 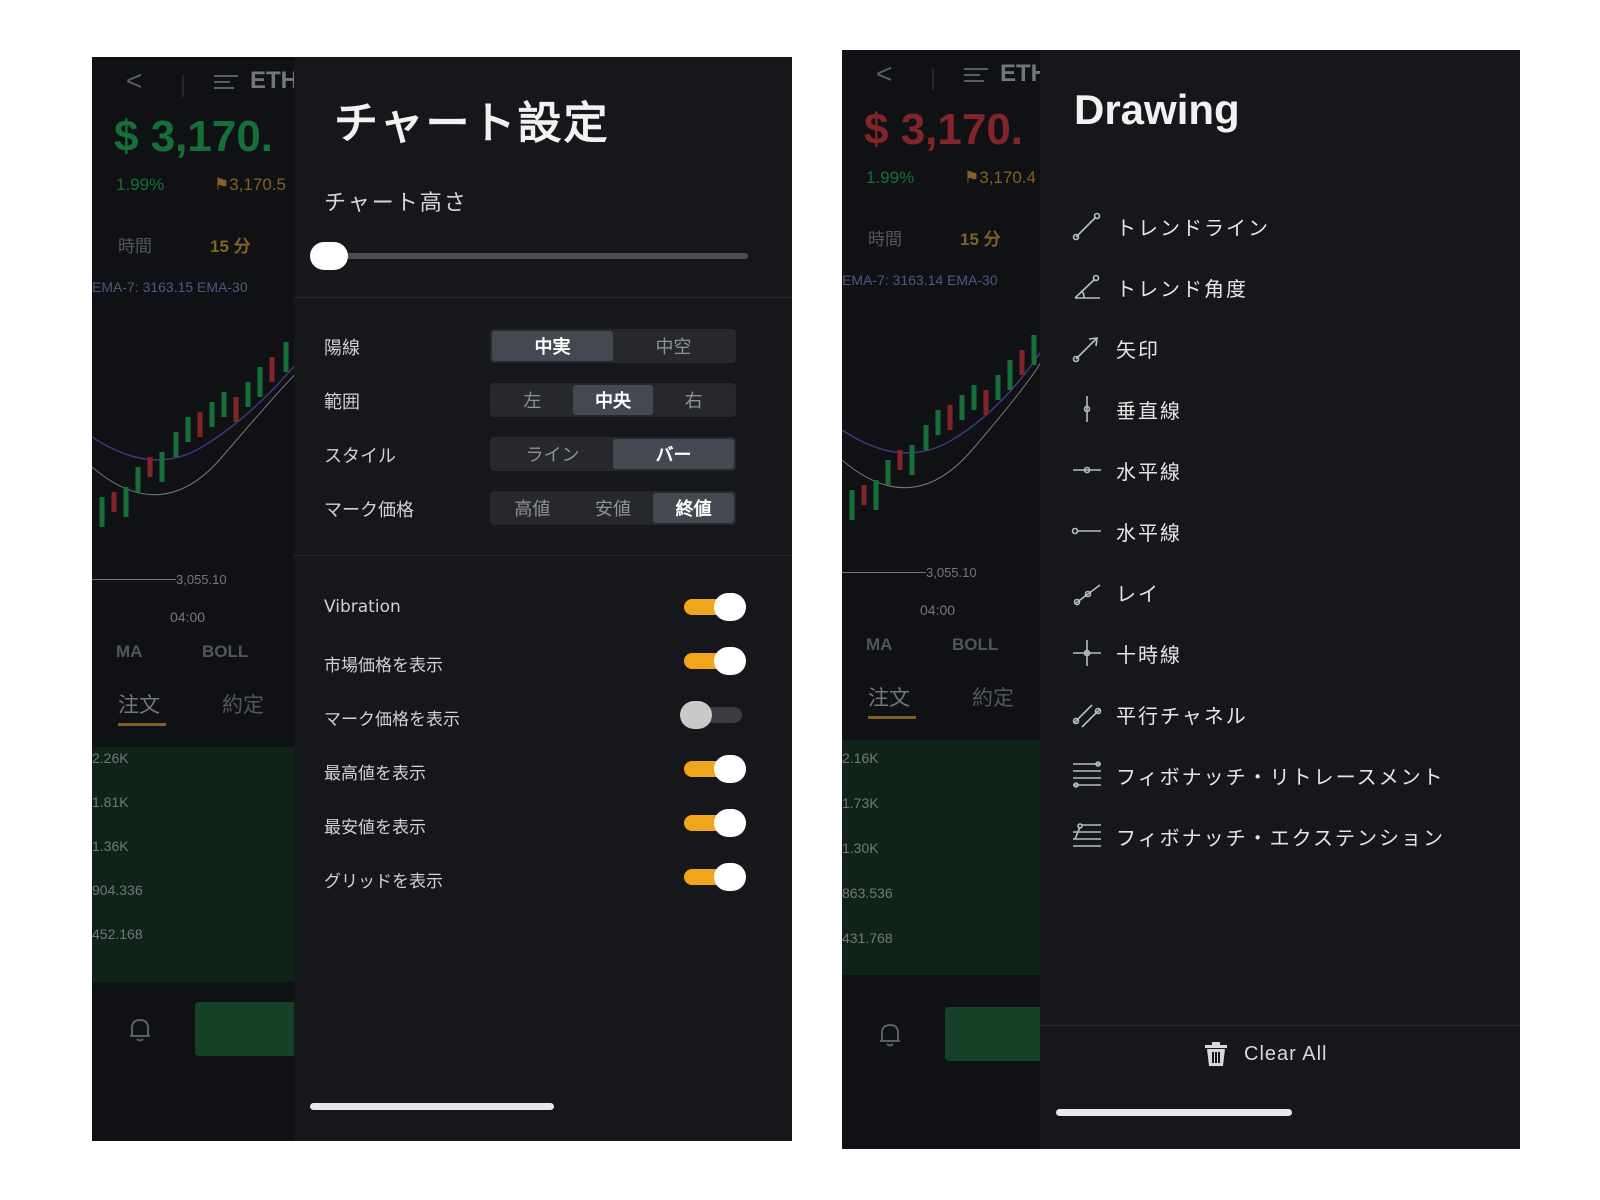 I want to click on segment-option: 中空, so click(x=673, y=346).